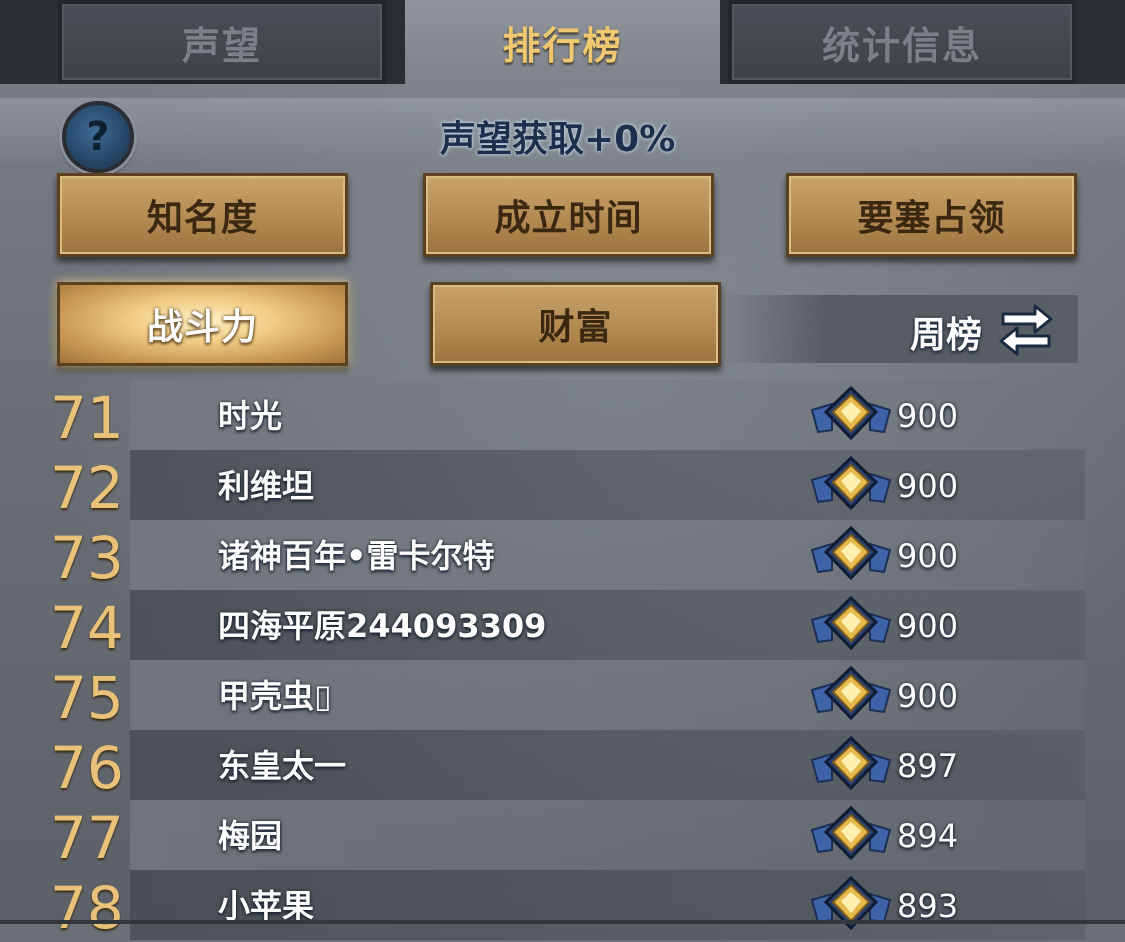 This screenshot has height=942, width=1125. What do you see at coordinates (87, 418) in the screenshot?
I see `rank-number: 71` at bounding box center [87, 418].